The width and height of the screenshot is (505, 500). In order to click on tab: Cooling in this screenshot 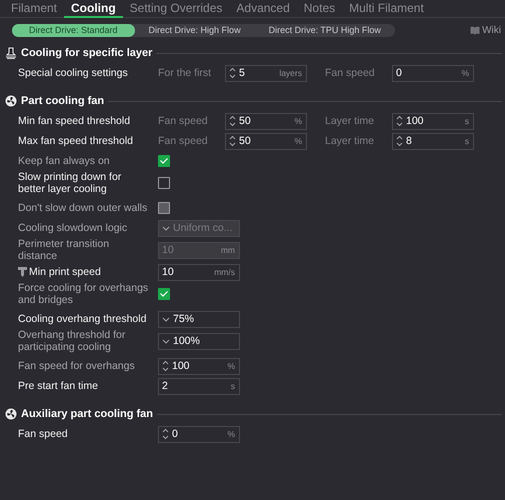, I will do `click(93, 9)`.